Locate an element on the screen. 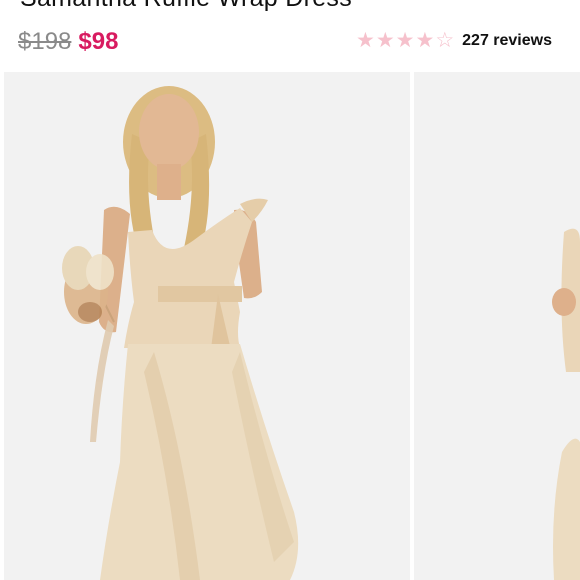 The image size is (580, 580). rating-stars: ★ ★ ★ ★ ☆ is located at coordinates (405, 40).